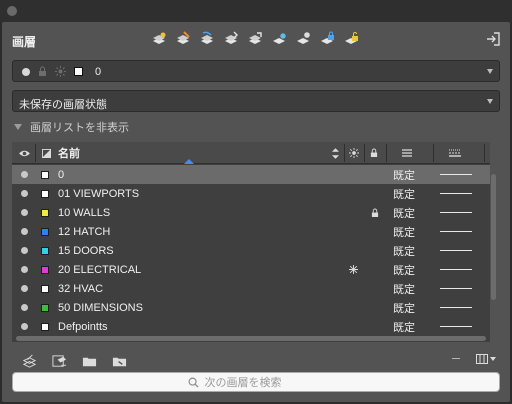 The height and width of the screenshot is (404, 512). Describe the element at coordinates (251, 269) in the screenshot. I see `layer-row: 20 ELECTRICAL 既定` at that location.